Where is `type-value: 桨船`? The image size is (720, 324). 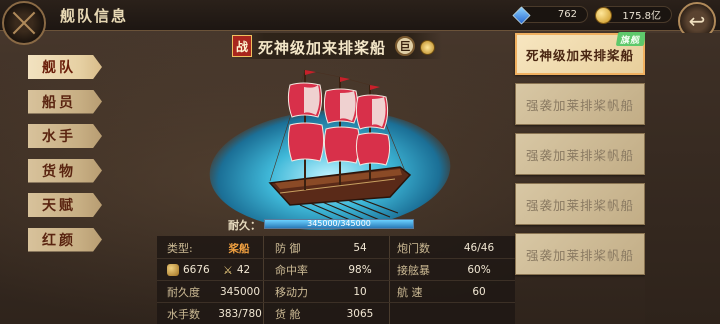 type-value: 桨船 is located at coordinates (239, 248).